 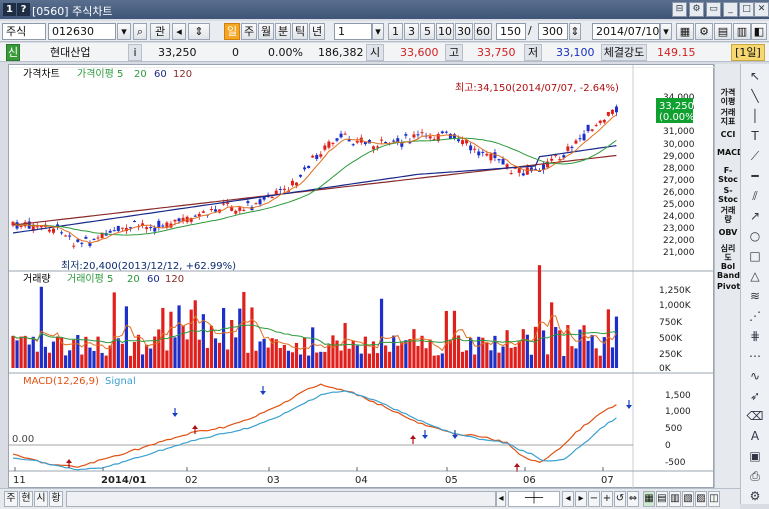 What do you see at coordinates (553, 31) in the screenshot?
I see `range-input: 300` at bounding box center [553, 31].